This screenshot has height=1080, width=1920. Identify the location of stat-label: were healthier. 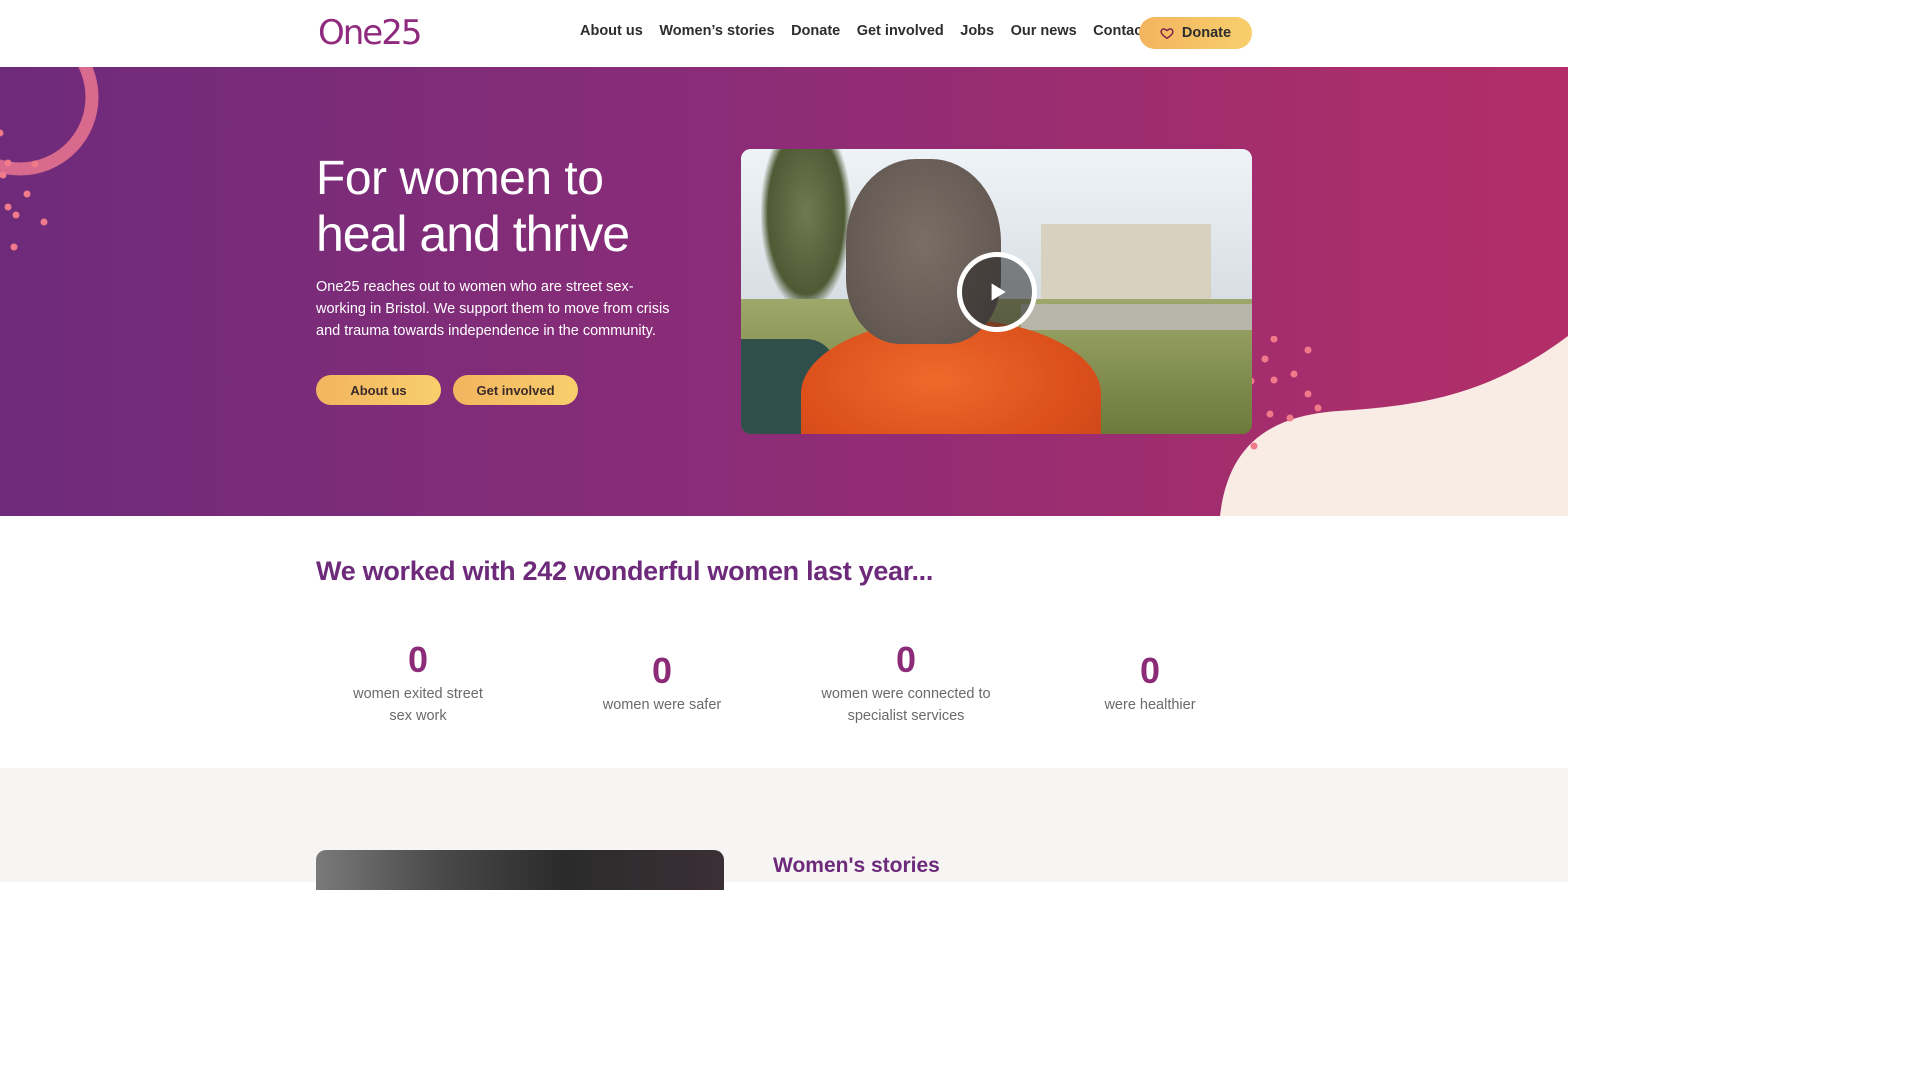
(1150, 705).